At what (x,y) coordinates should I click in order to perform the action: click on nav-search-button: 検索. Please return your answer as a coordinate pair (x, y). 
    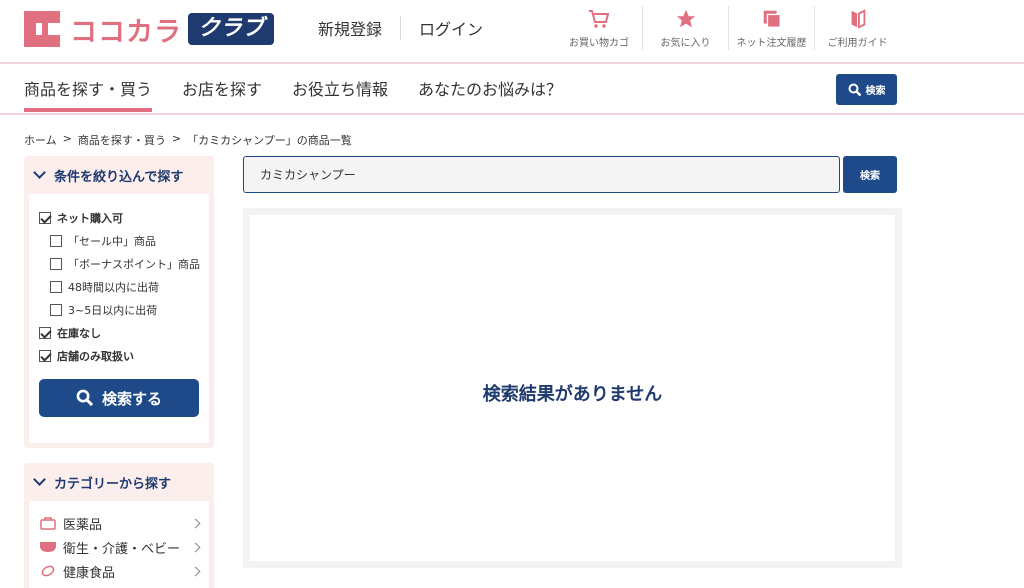
    Looking at the image, I should click on (866, 89).